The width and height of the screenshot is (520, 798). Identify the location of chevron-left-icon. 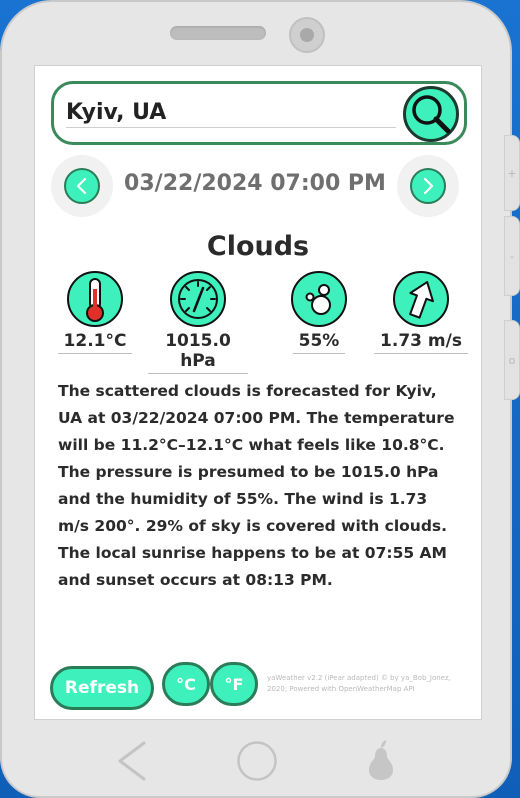
(81, 186).